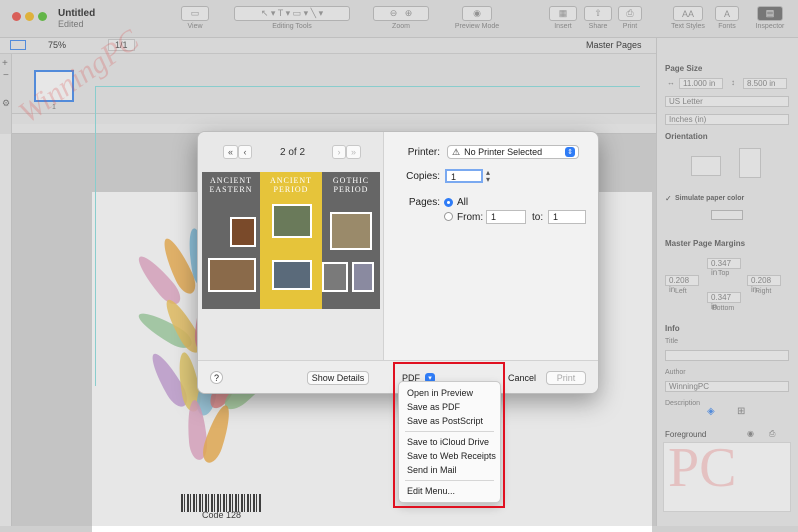 Image resolution: width=798 pixels, height=532 pixels. I want to click on preview-column-title: ANCIENT EASTERN, so click(231, 185).